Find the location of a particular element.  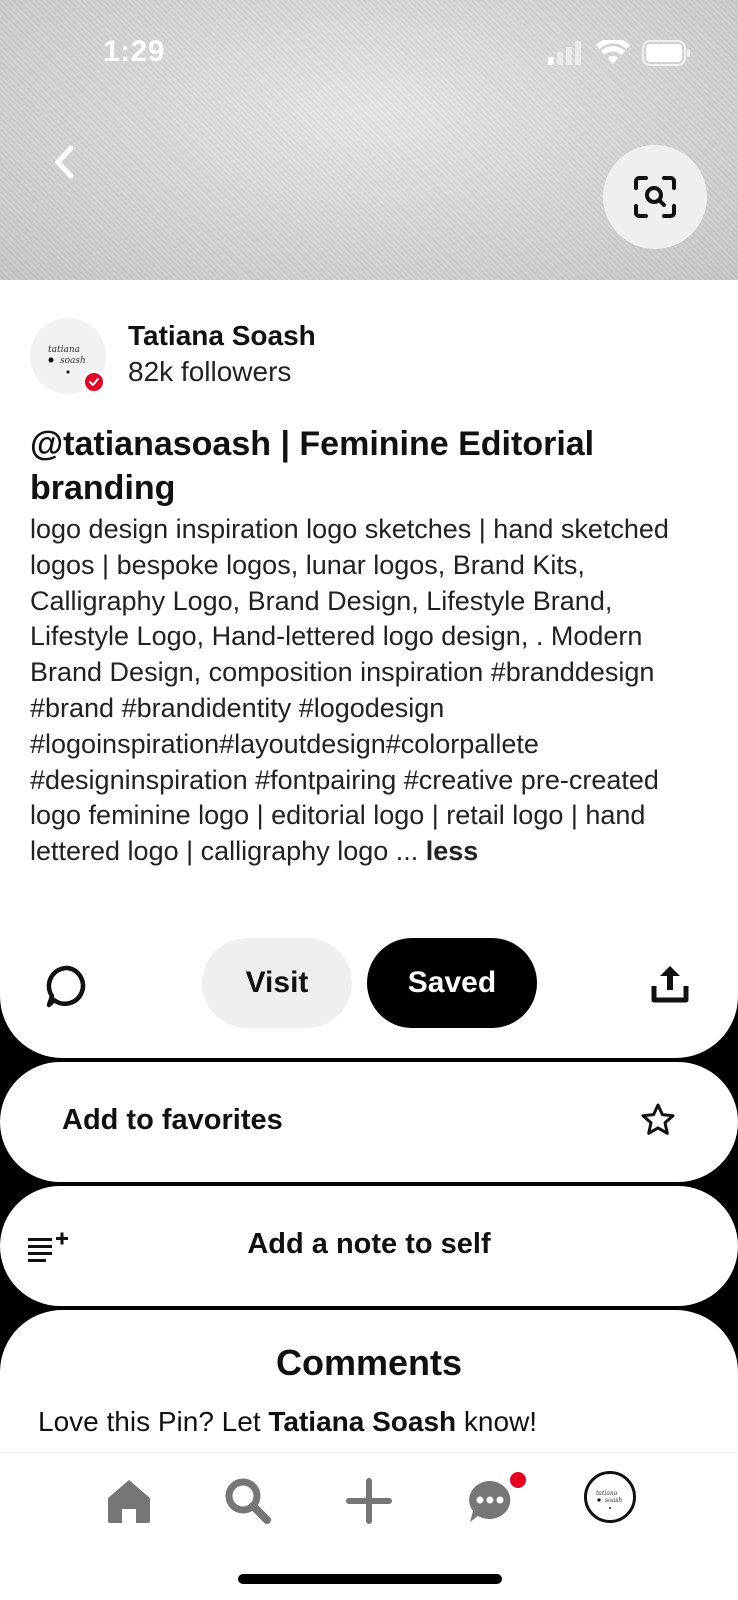

verified-badge-icon is located at coordinates (94, 382).